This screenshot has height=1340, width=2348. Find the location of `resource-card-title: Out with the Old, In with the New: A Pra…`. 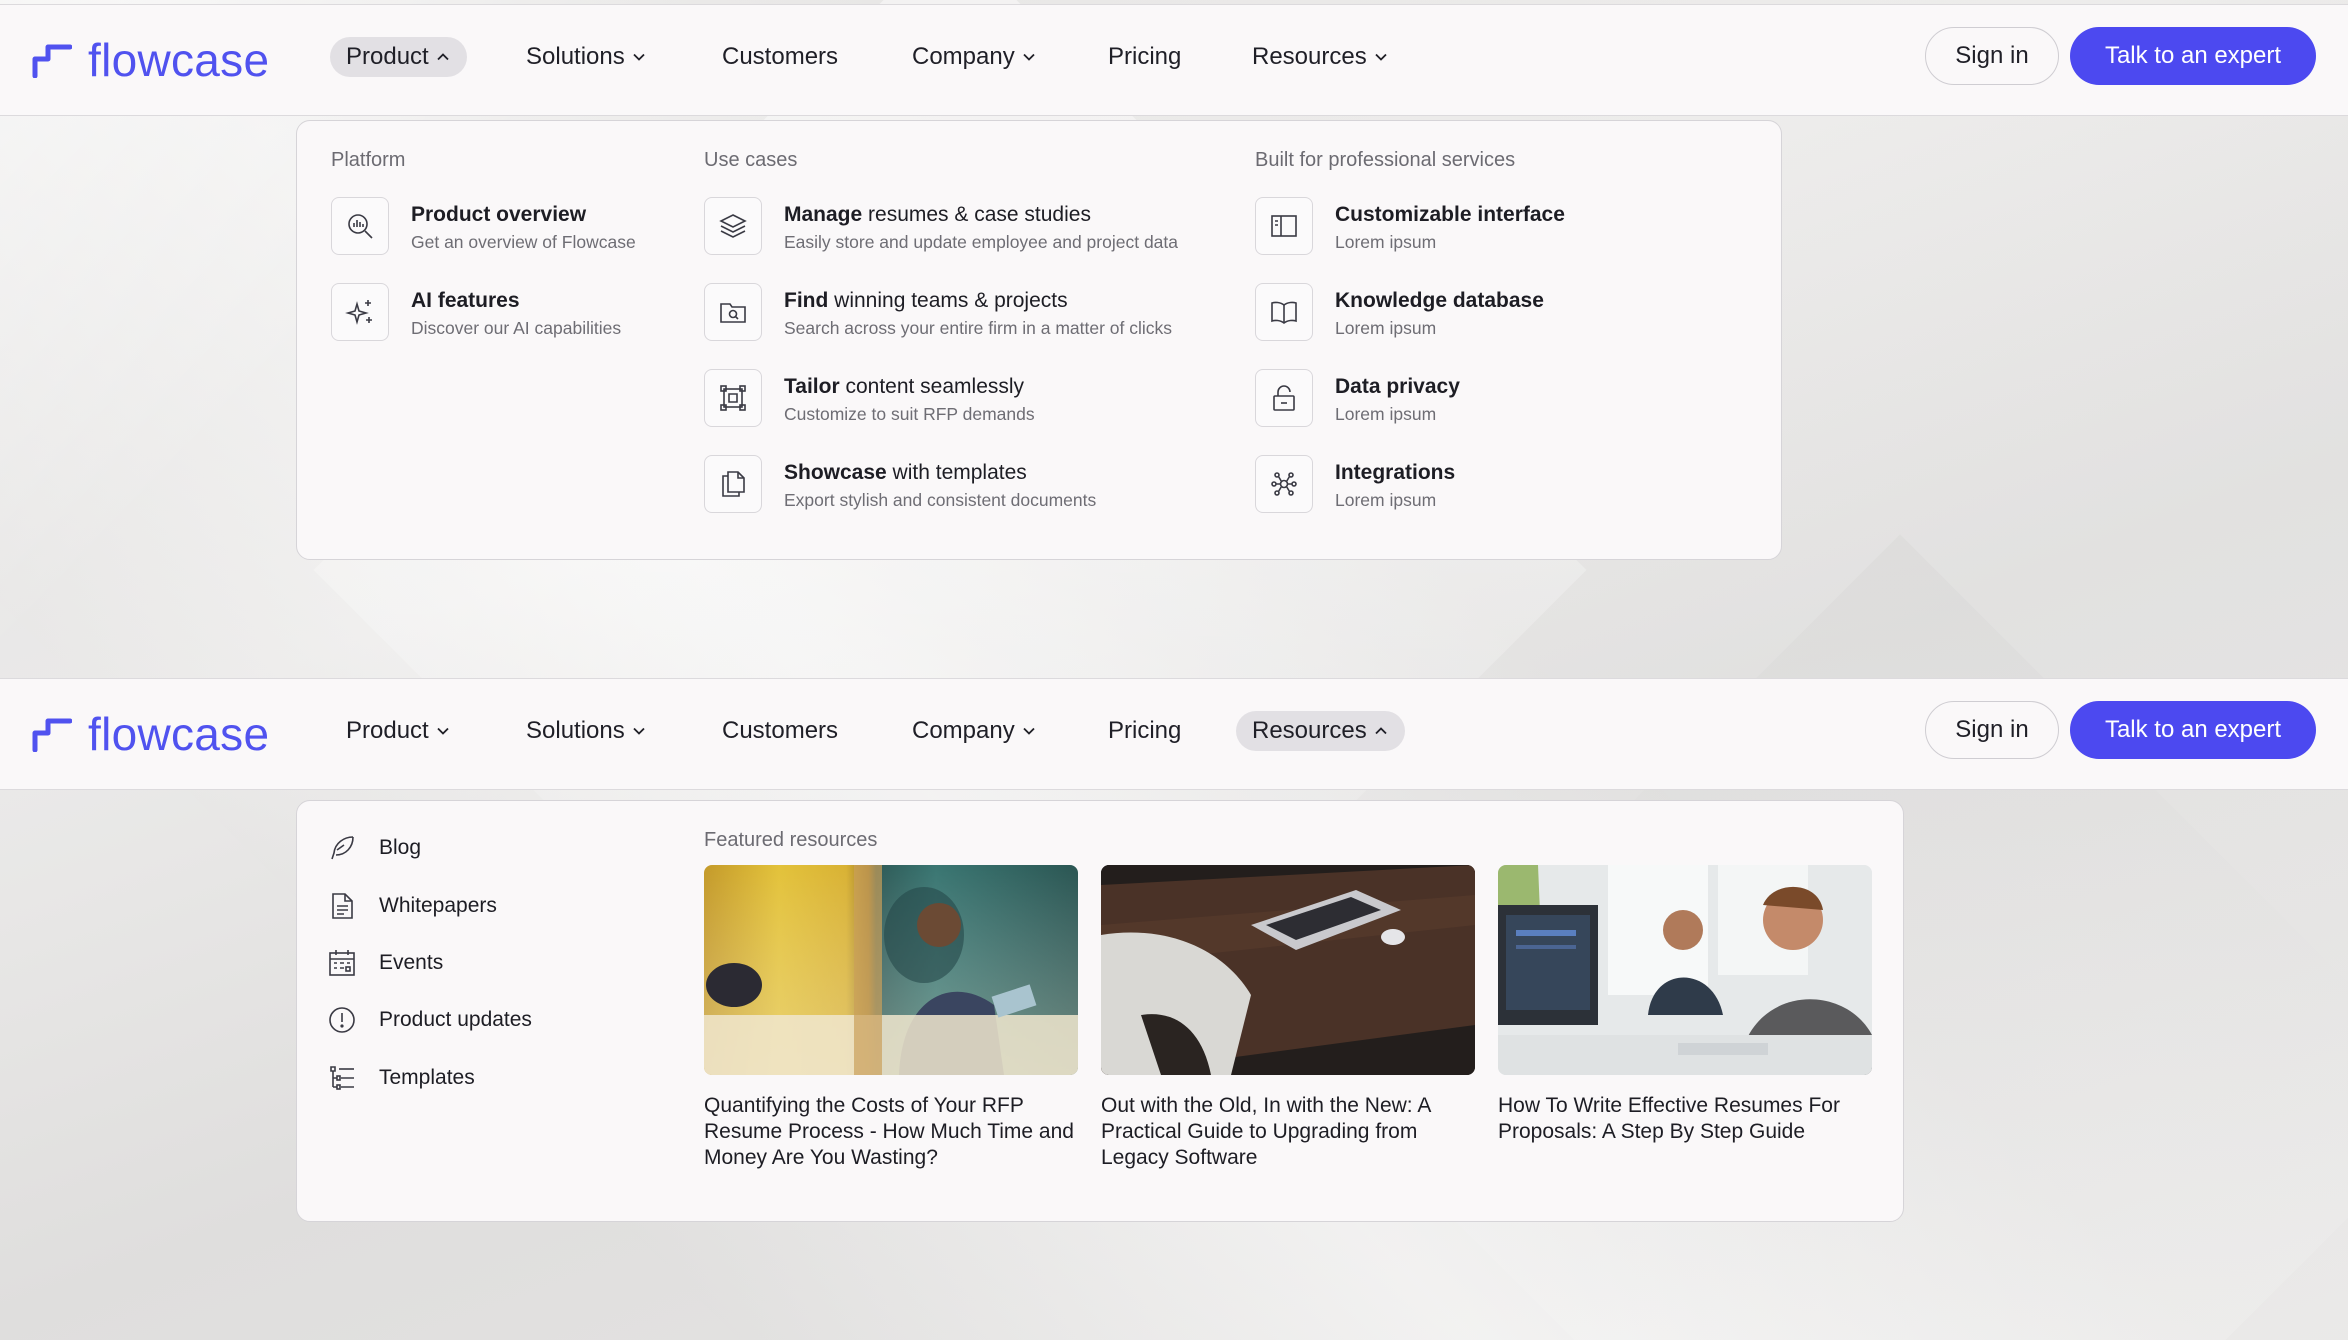

resource-card-title: Out with the Old, In with the New: A Pra… is located at coordinates (1266, 1131).